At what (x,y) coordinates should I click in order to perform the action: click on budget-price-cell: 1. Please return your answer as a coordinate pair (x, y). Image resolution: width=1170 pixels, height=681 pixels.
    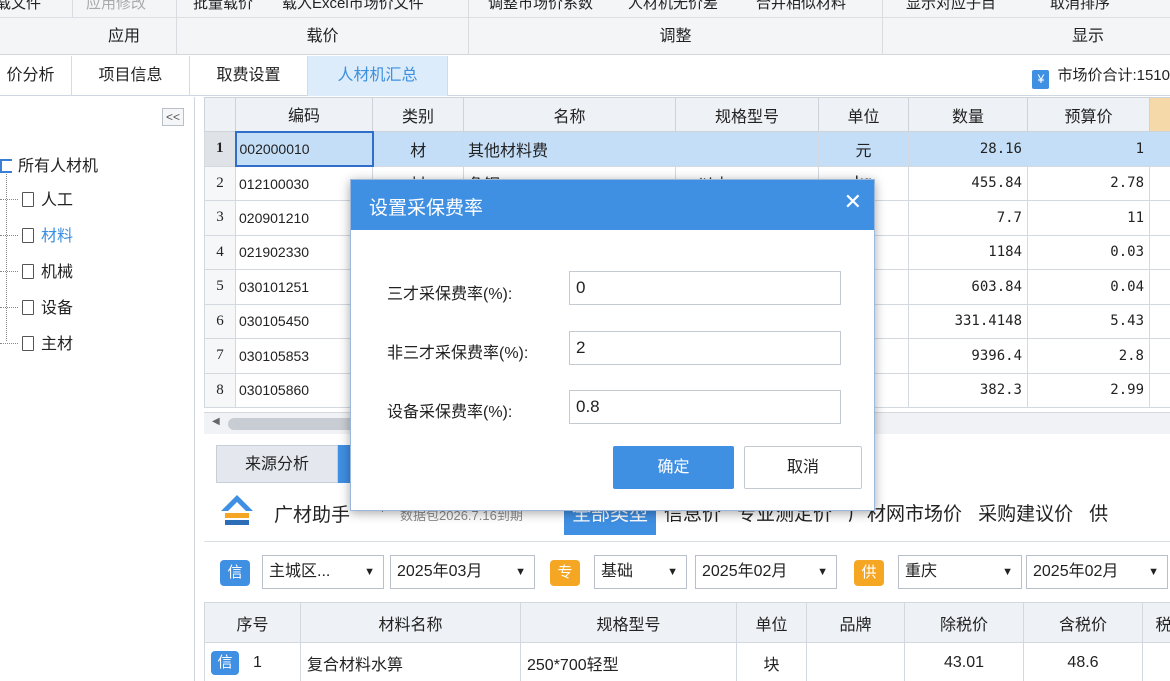
    Looking at the image, I should click on (1088, 149).